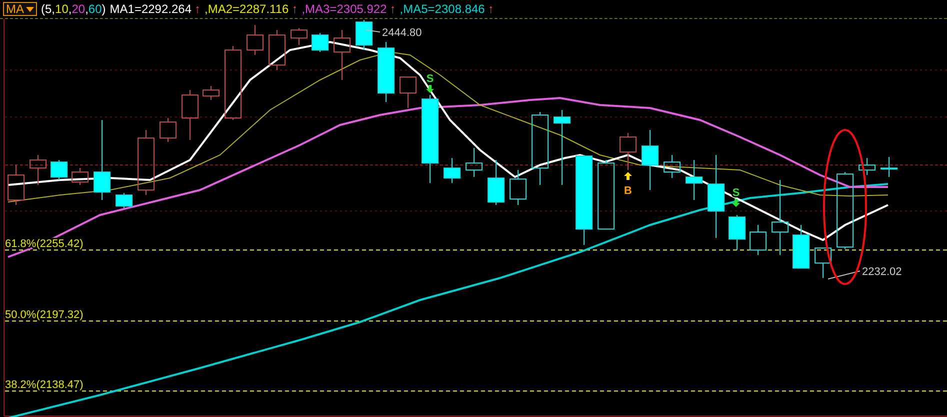 This screenshot has width=947, height=417. What do you see at coordinates (442, 9) in the screenshot?
I see `ma-value: ,MA5=2308.846` at bounding box center [442, 9].